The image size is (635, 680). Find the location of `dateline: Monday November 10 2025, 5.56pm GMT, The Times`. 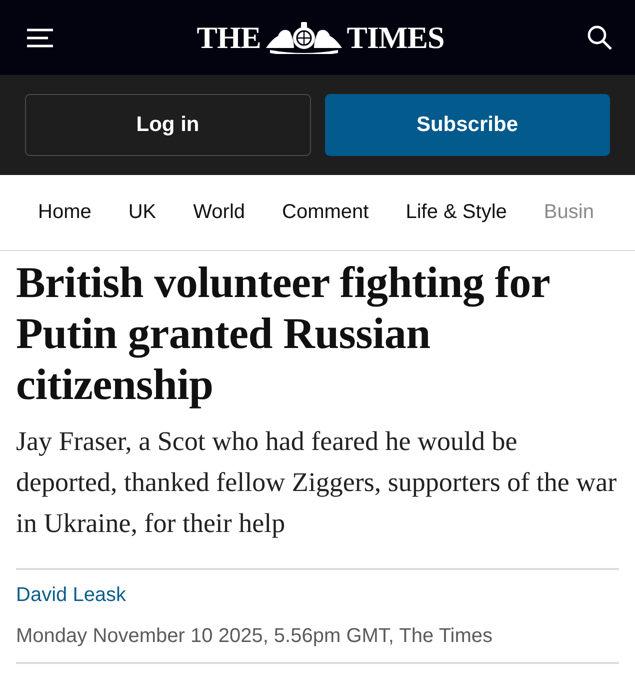

dateline: Monday November 10 2025, 5.56pm GMT, The Times is located at coordinates (255, 636).